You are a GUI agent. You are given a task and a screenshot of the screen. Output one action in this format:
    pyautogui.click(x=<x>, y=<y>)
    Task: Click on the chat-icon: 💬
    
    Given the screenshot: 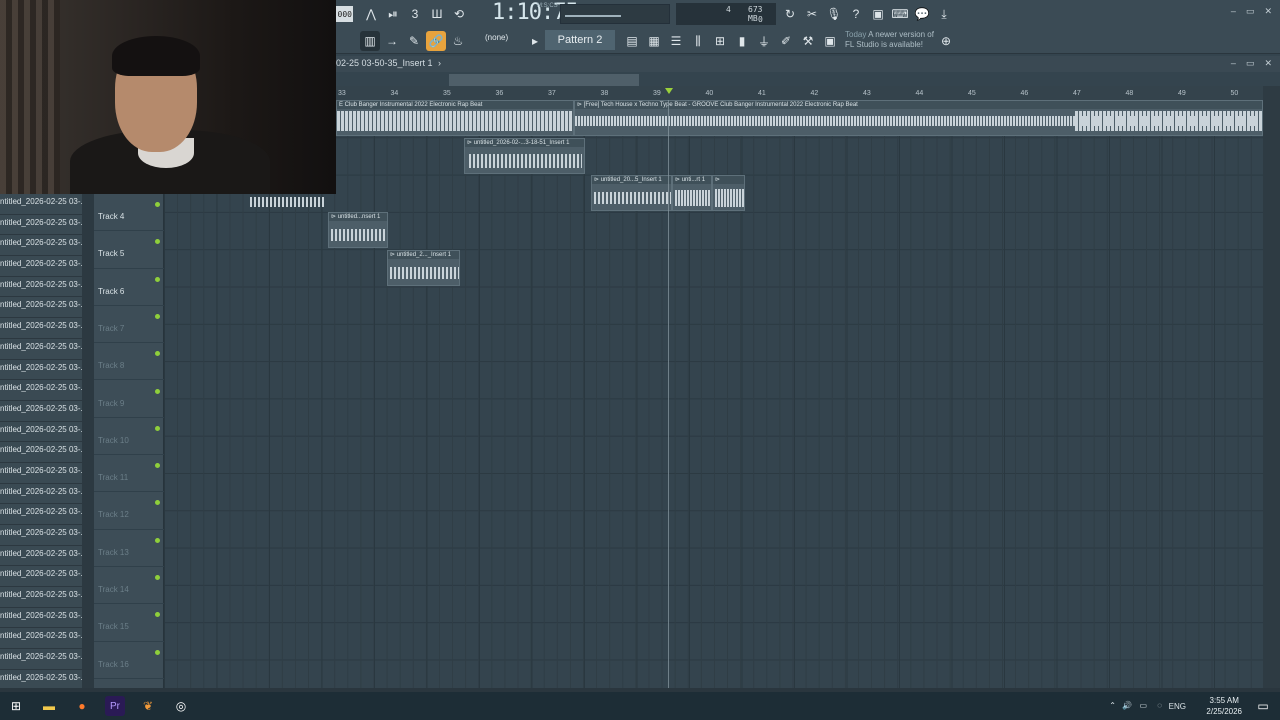 What is the action you would take?
    pyautogui.click(x=922, y=14)
    